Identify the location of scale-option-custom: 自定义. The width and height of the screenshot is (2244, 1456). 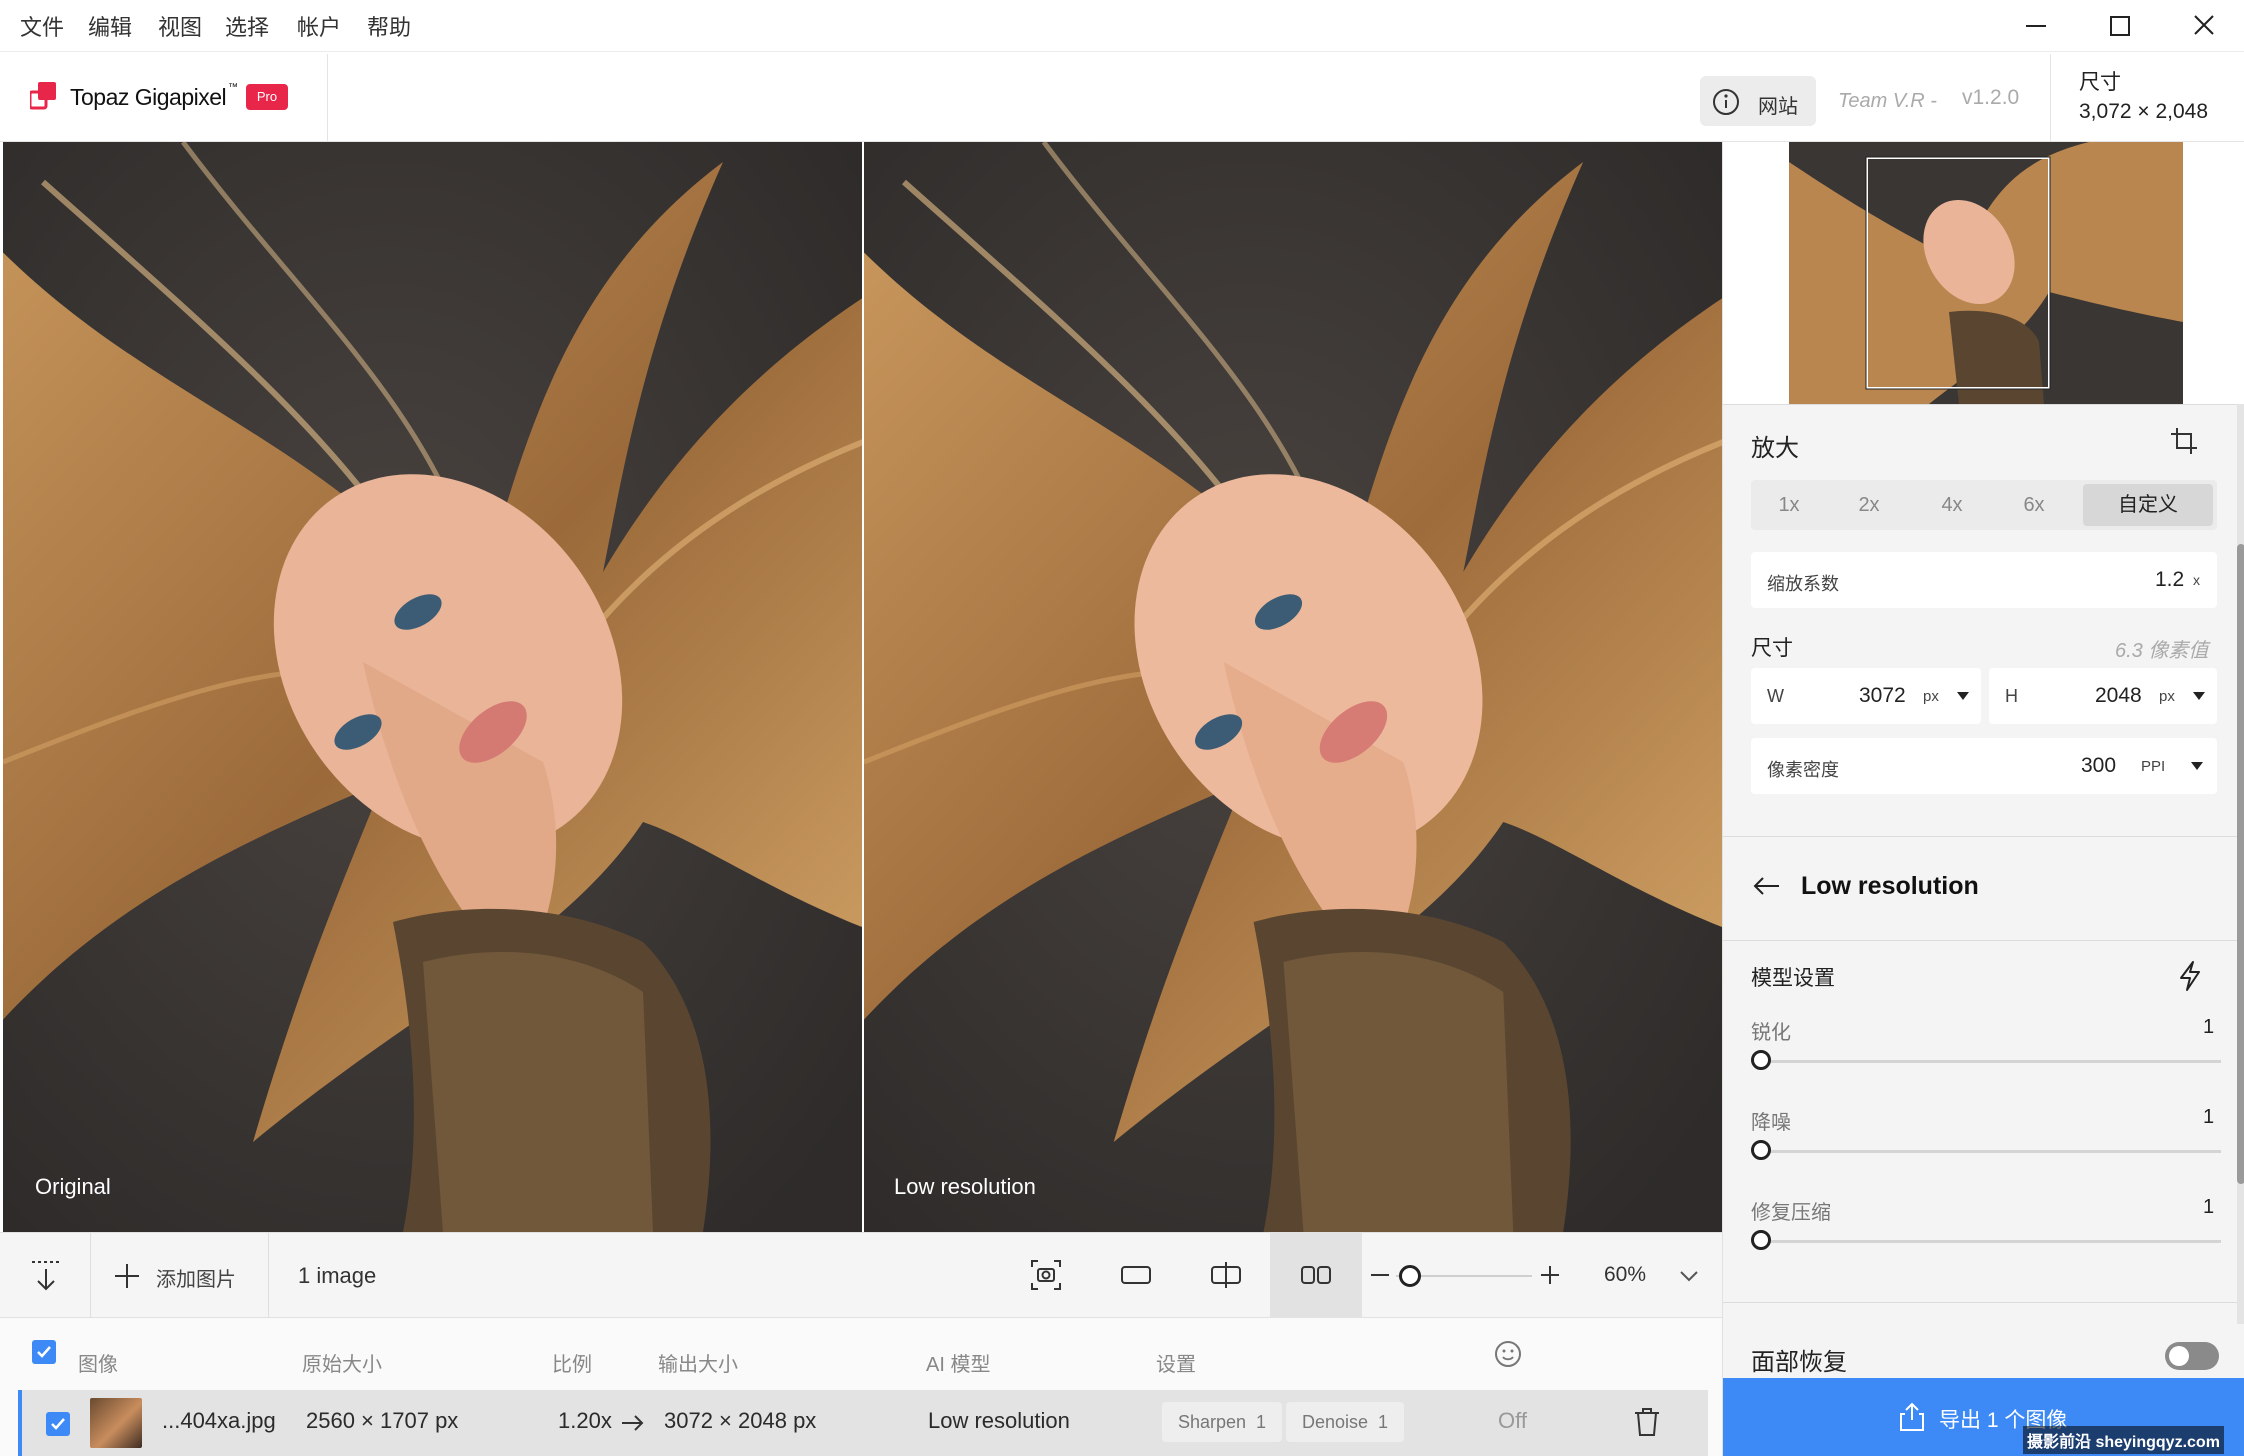
(2148, 505).